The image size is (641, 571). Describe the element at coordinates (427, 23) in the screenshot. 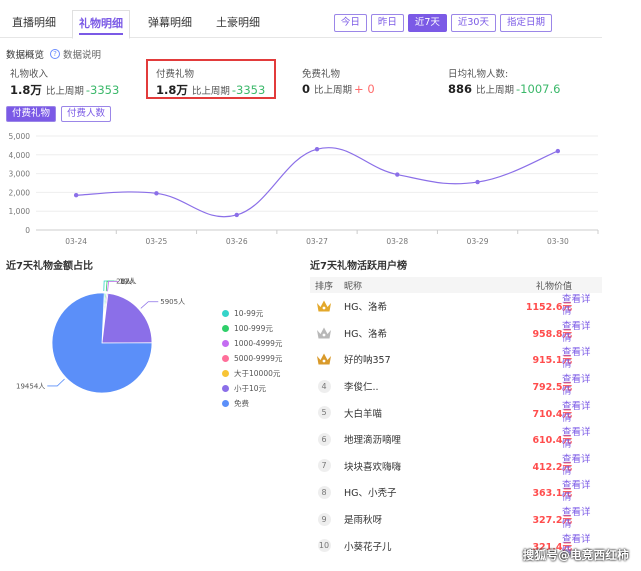

I see `range-7days-button: 近7天` at that location.